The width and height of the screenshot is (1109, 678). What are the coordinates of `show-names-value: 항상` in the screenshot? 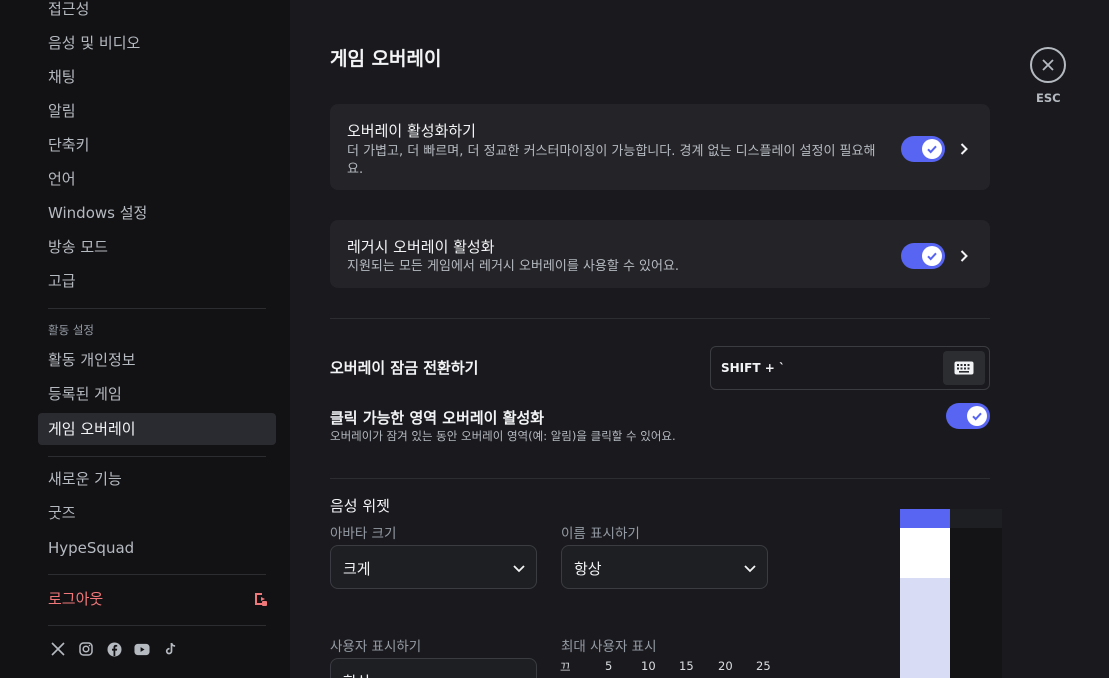 It's located at (588, 569).